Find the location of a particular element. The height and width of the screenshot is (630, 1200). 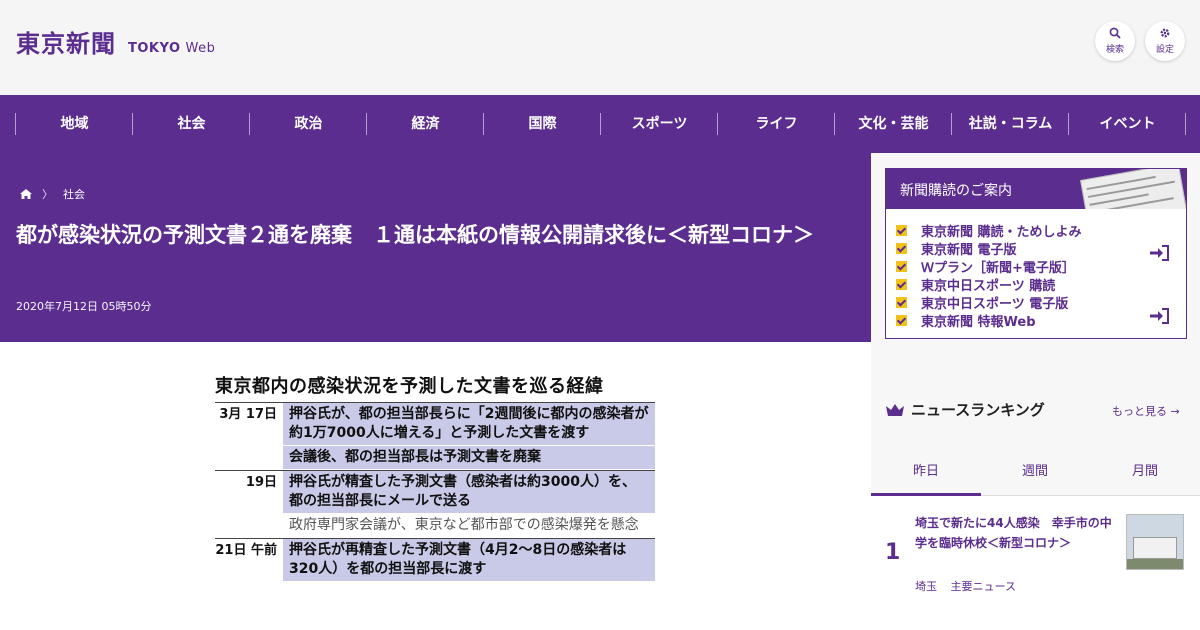

breadcrumb-category: 社会 is located at coordinates (74, 194).